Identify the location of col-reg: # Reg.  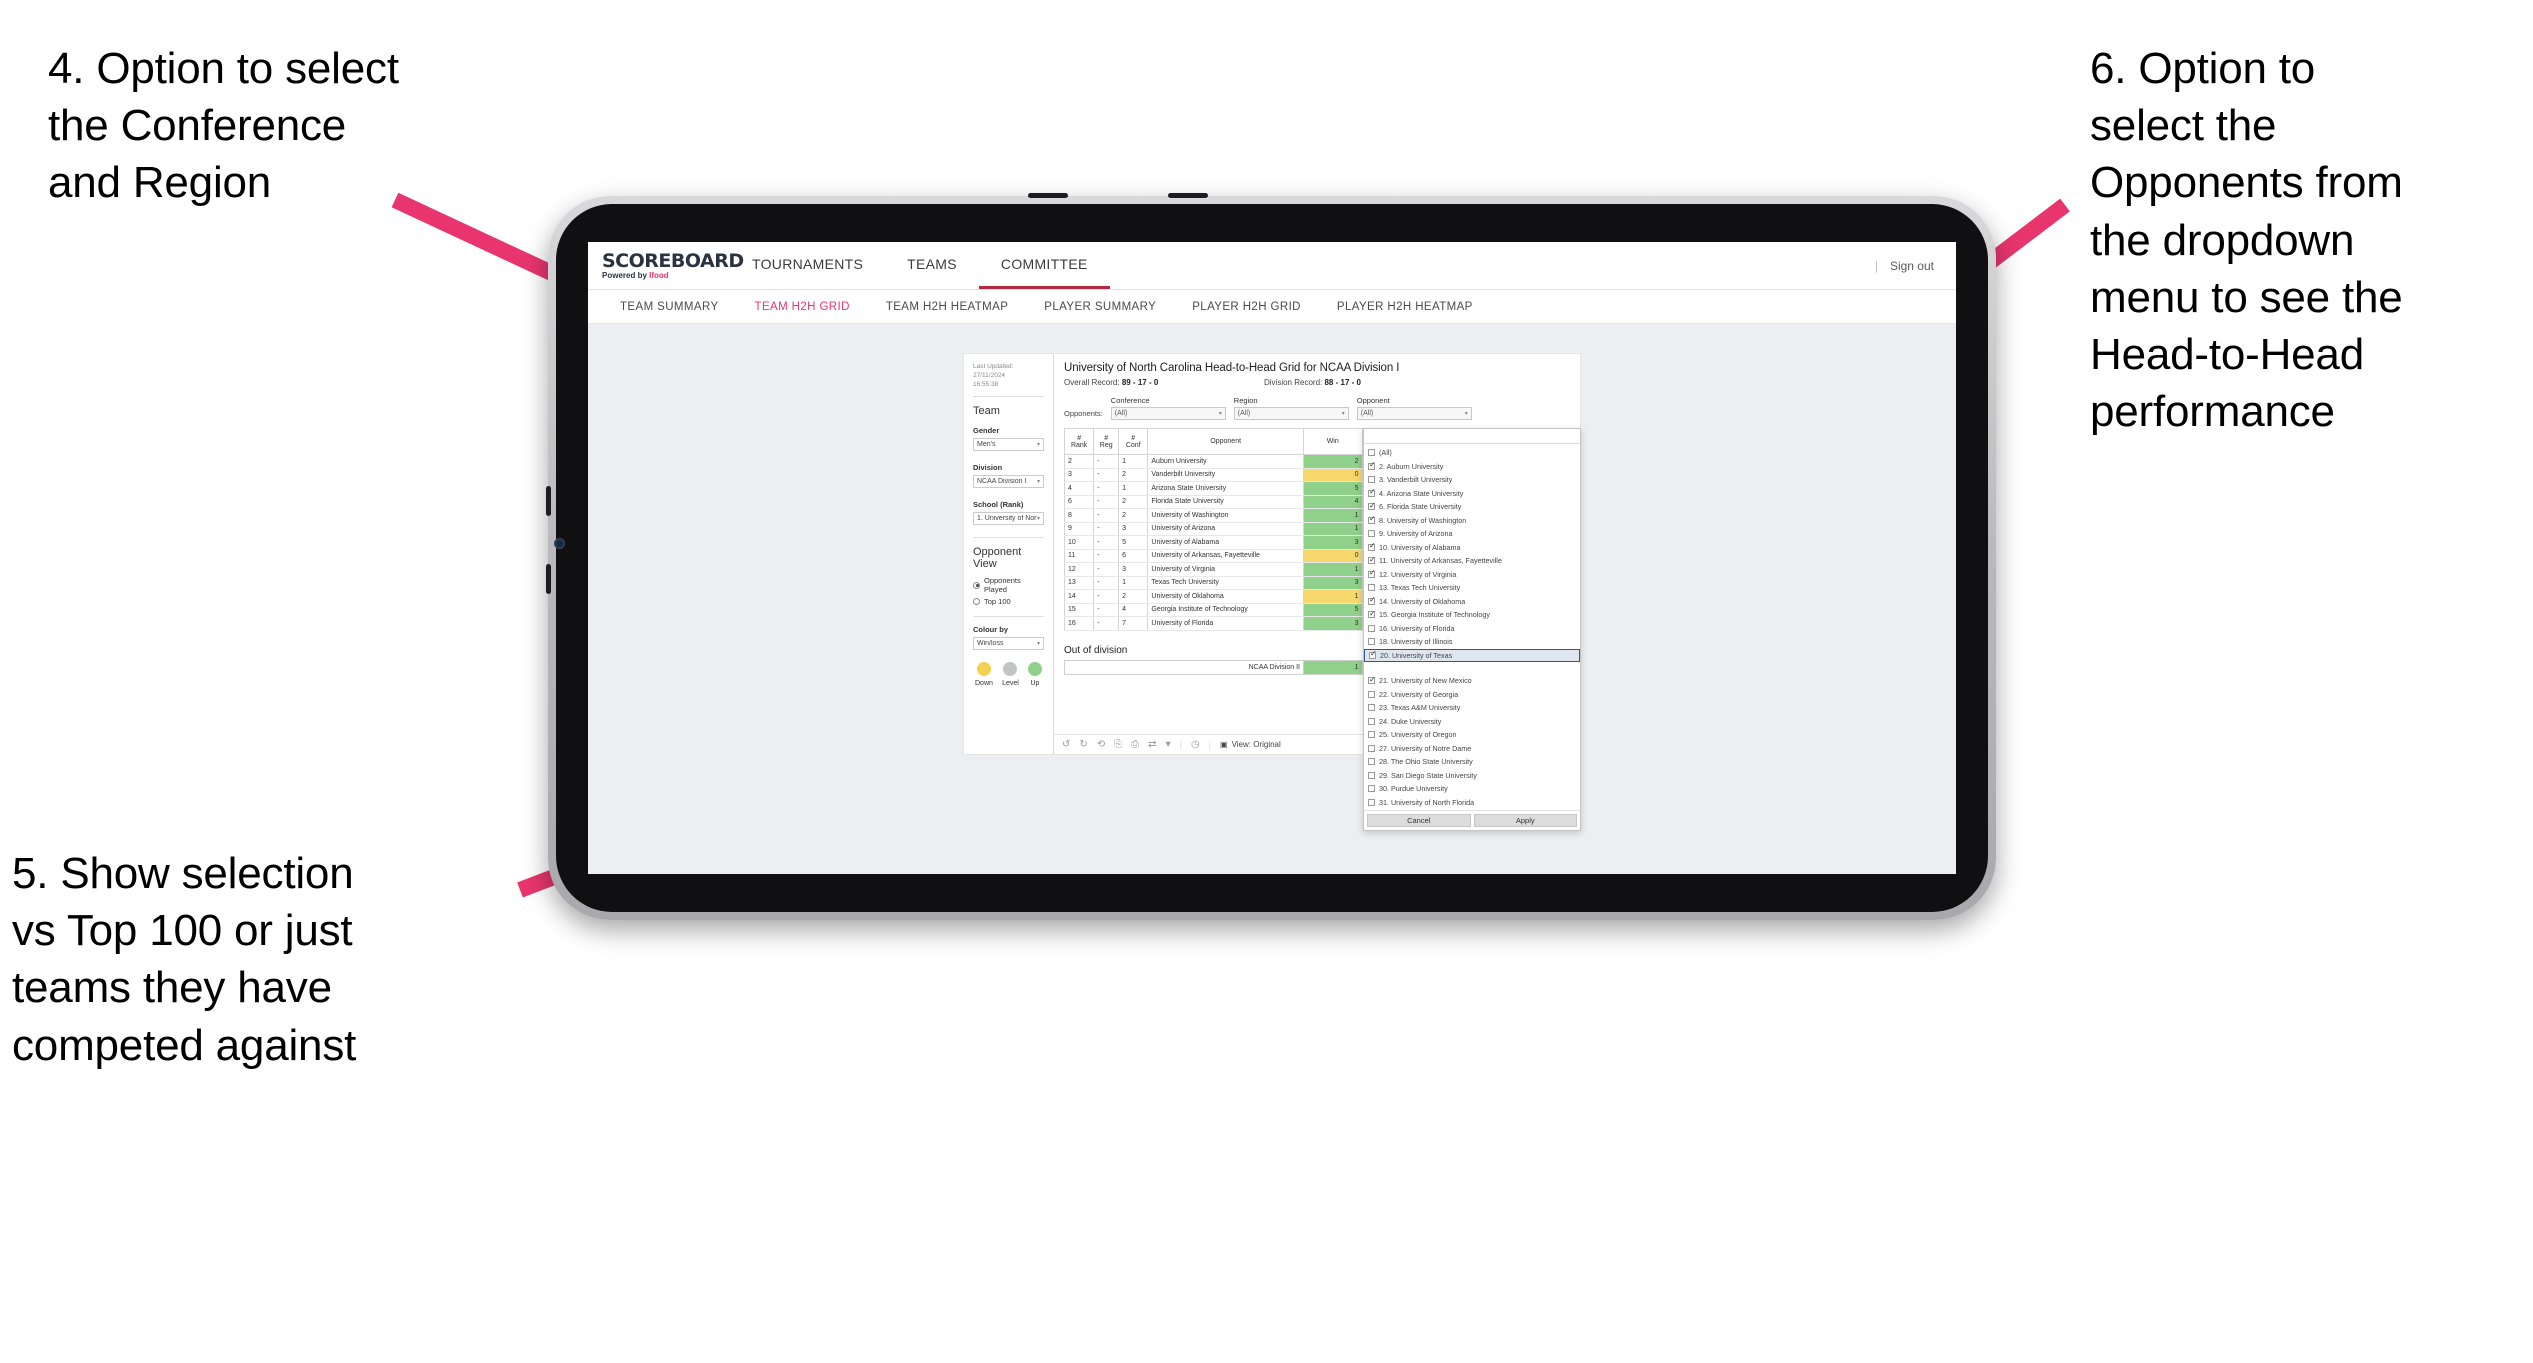
(1106, 441).